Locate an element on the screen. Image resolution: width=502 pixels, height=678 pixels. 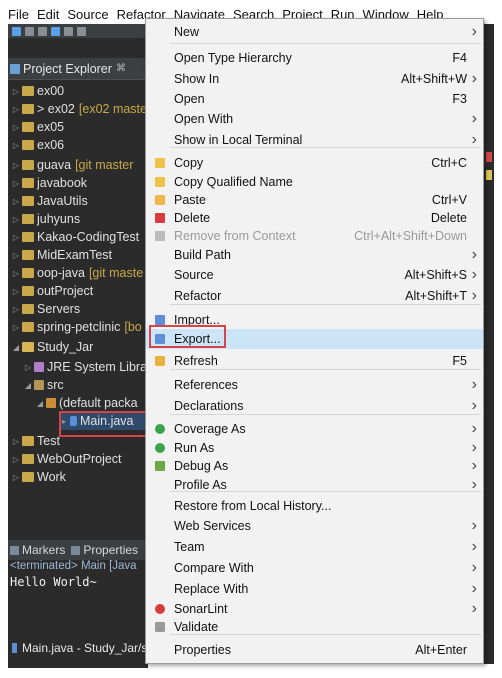
tree-item-src: ◢ src is located at coordinates (44, 385).